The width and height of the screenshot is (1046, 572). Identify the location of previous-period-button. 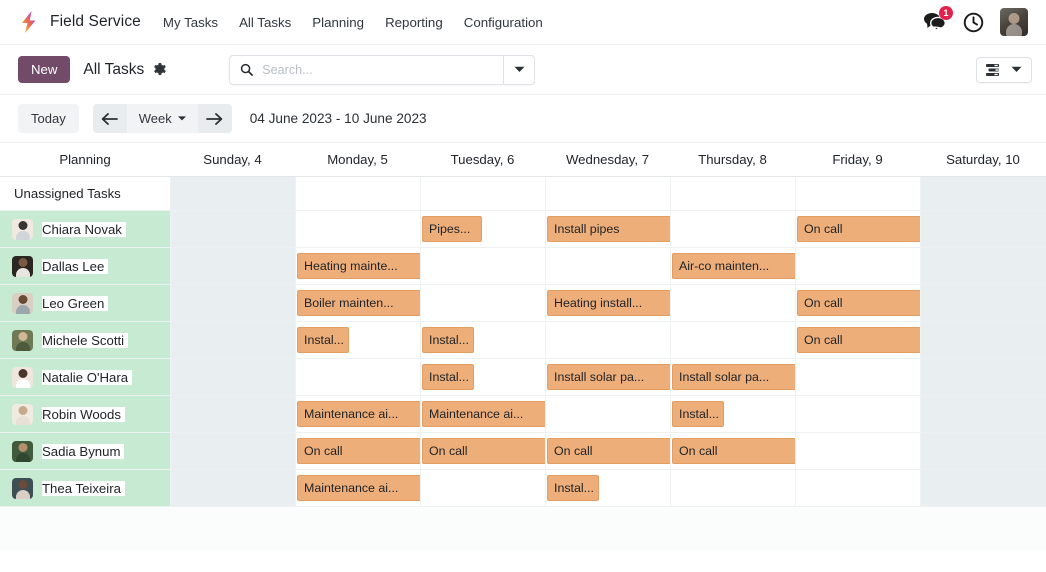
(109, 118).